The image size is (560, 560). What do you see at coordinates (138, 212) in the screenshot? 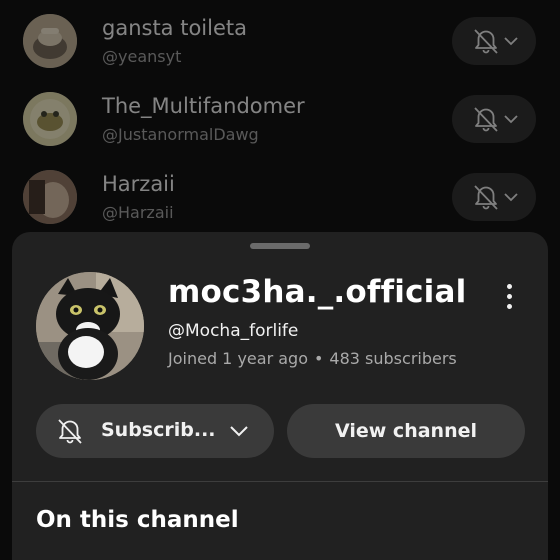
I see `subscription-handle: @Harzaii` at bounding box center [138, 212].